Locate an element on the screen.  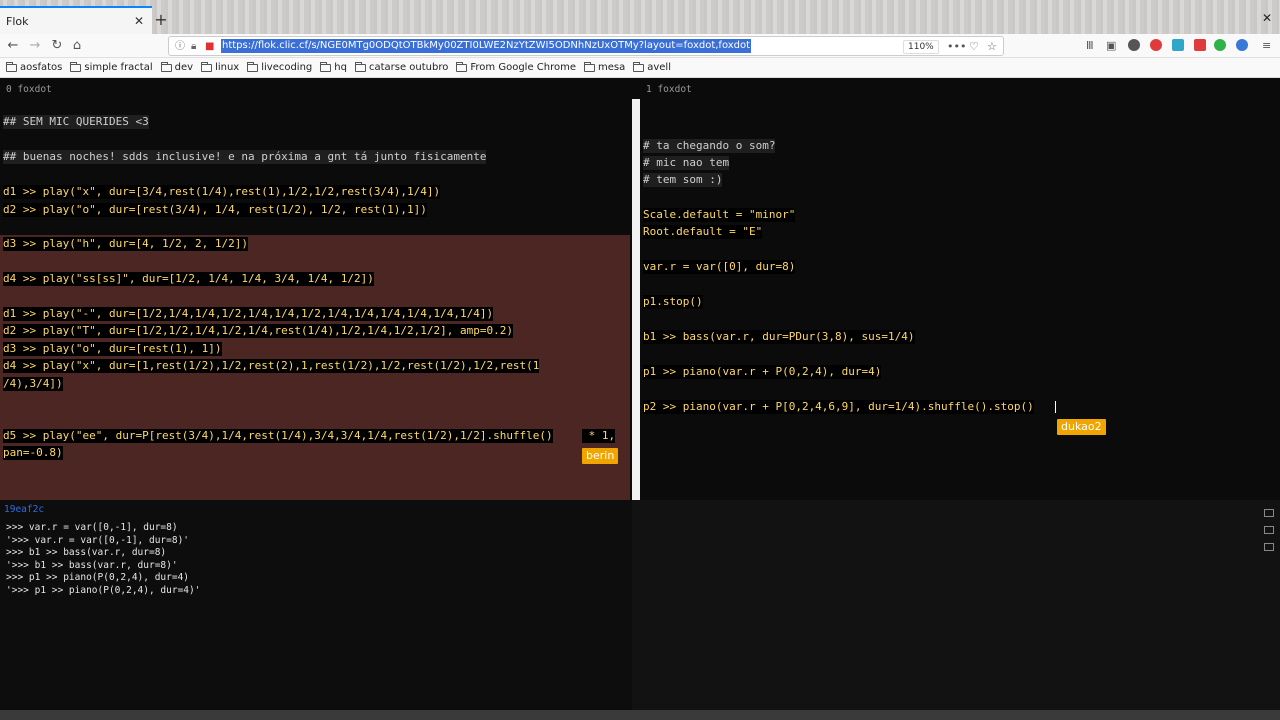
tracking-icon: ■ is located at coordinates (209, 47).